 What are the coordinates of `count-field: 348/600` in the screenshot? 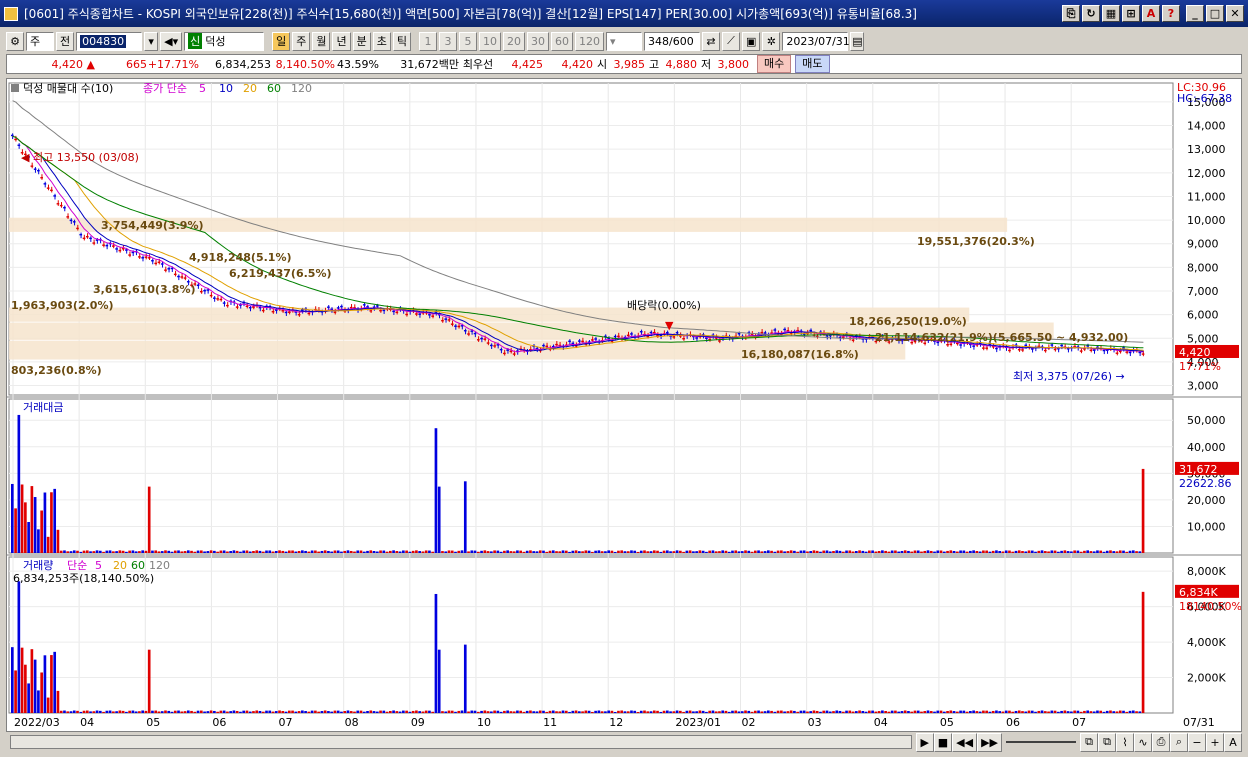 It's located at (671, 41).